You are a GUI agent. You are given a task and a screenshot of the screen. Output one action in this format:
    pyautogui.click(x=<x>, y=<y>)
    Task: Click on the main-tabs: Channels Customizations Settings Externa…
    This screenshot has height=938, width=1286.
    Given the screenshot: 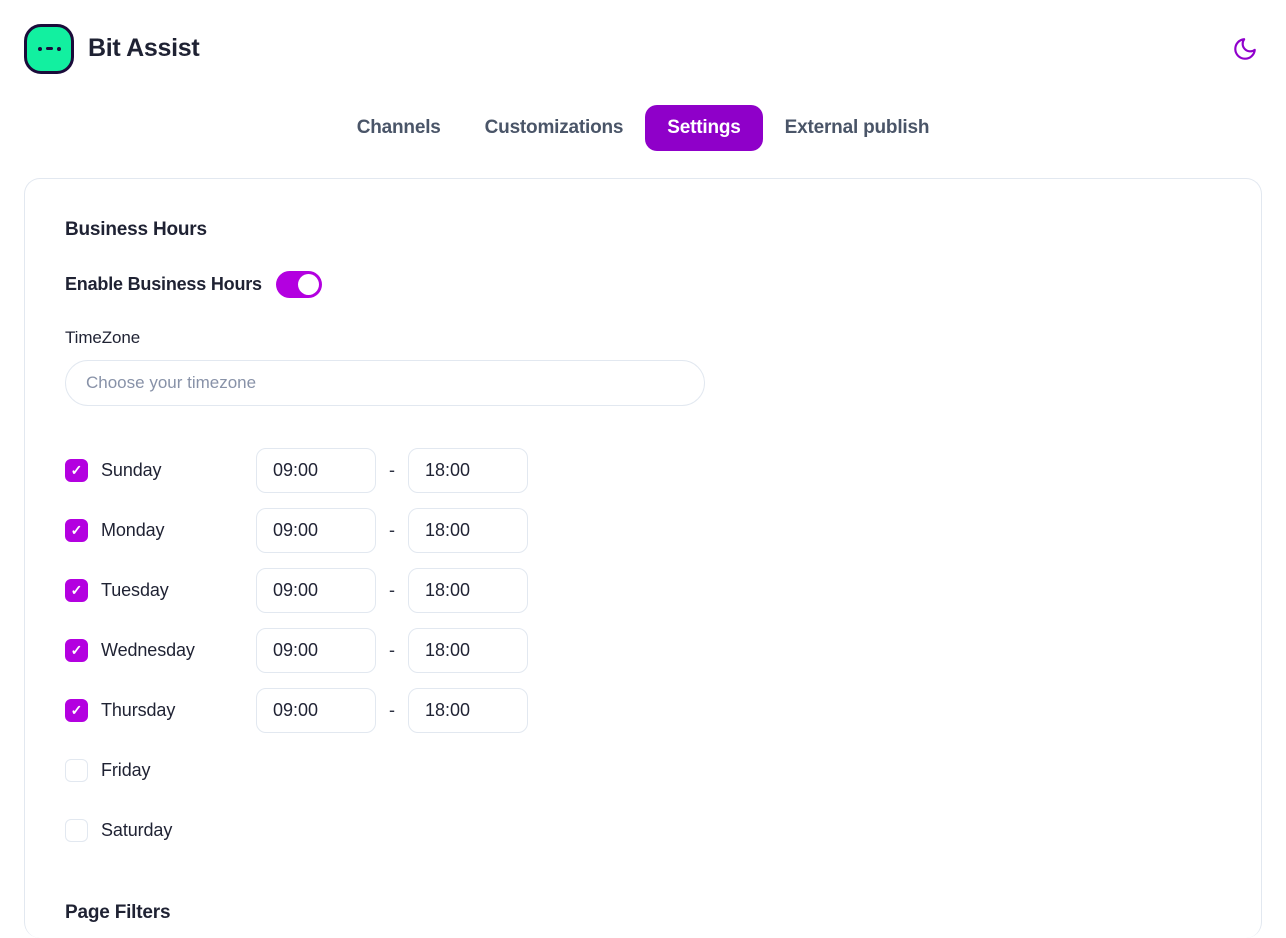 What is the action you would take?
    pyautogui.click(x=643, y=128)
    